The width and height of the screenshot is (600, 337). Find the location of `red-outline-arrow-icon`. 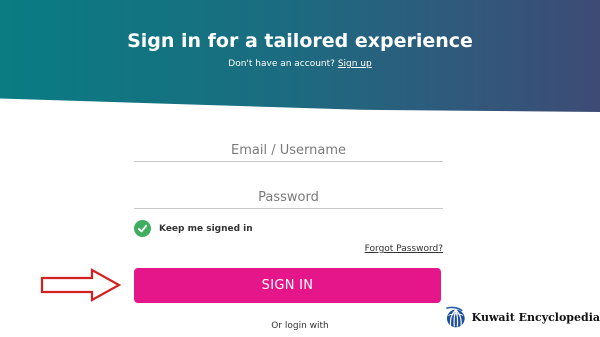

red-outline-arrow-icon is located at coordinates (81, 285).